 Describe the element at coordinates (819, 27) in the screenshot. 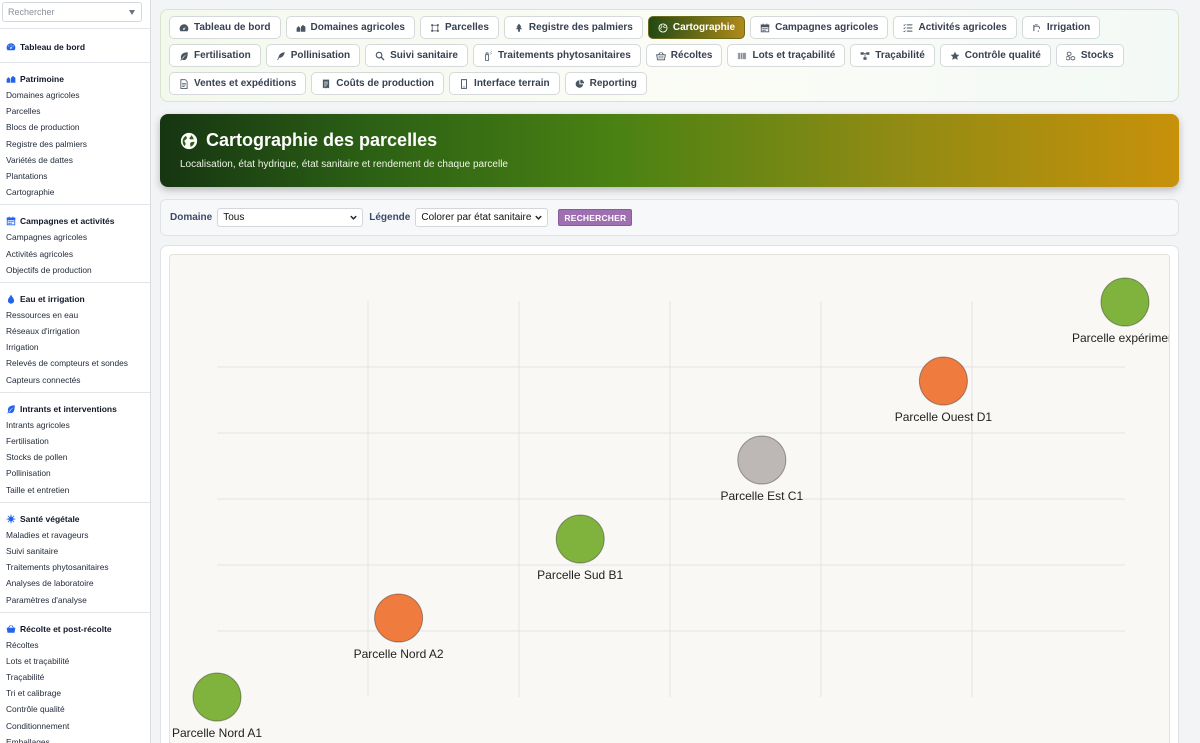

I see `tab-5: Campagnes agricoles` at that location.